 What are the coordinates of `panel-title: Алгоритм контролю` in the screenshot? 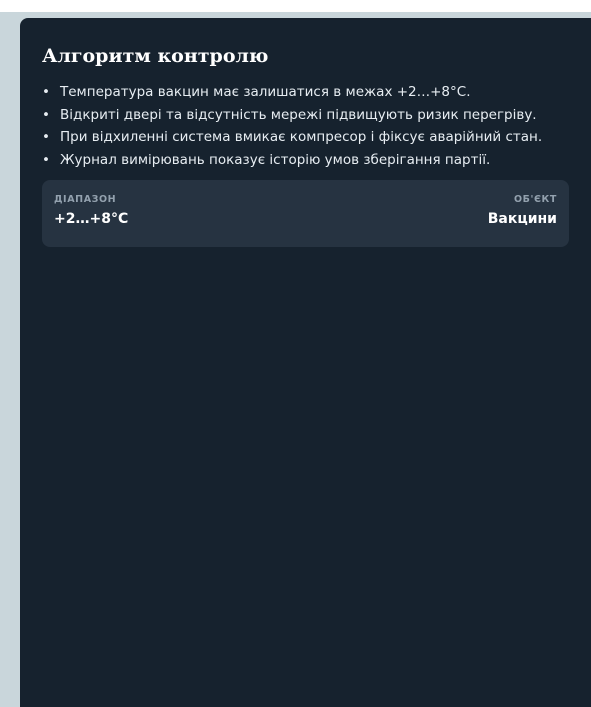 It's located at (155, 56).